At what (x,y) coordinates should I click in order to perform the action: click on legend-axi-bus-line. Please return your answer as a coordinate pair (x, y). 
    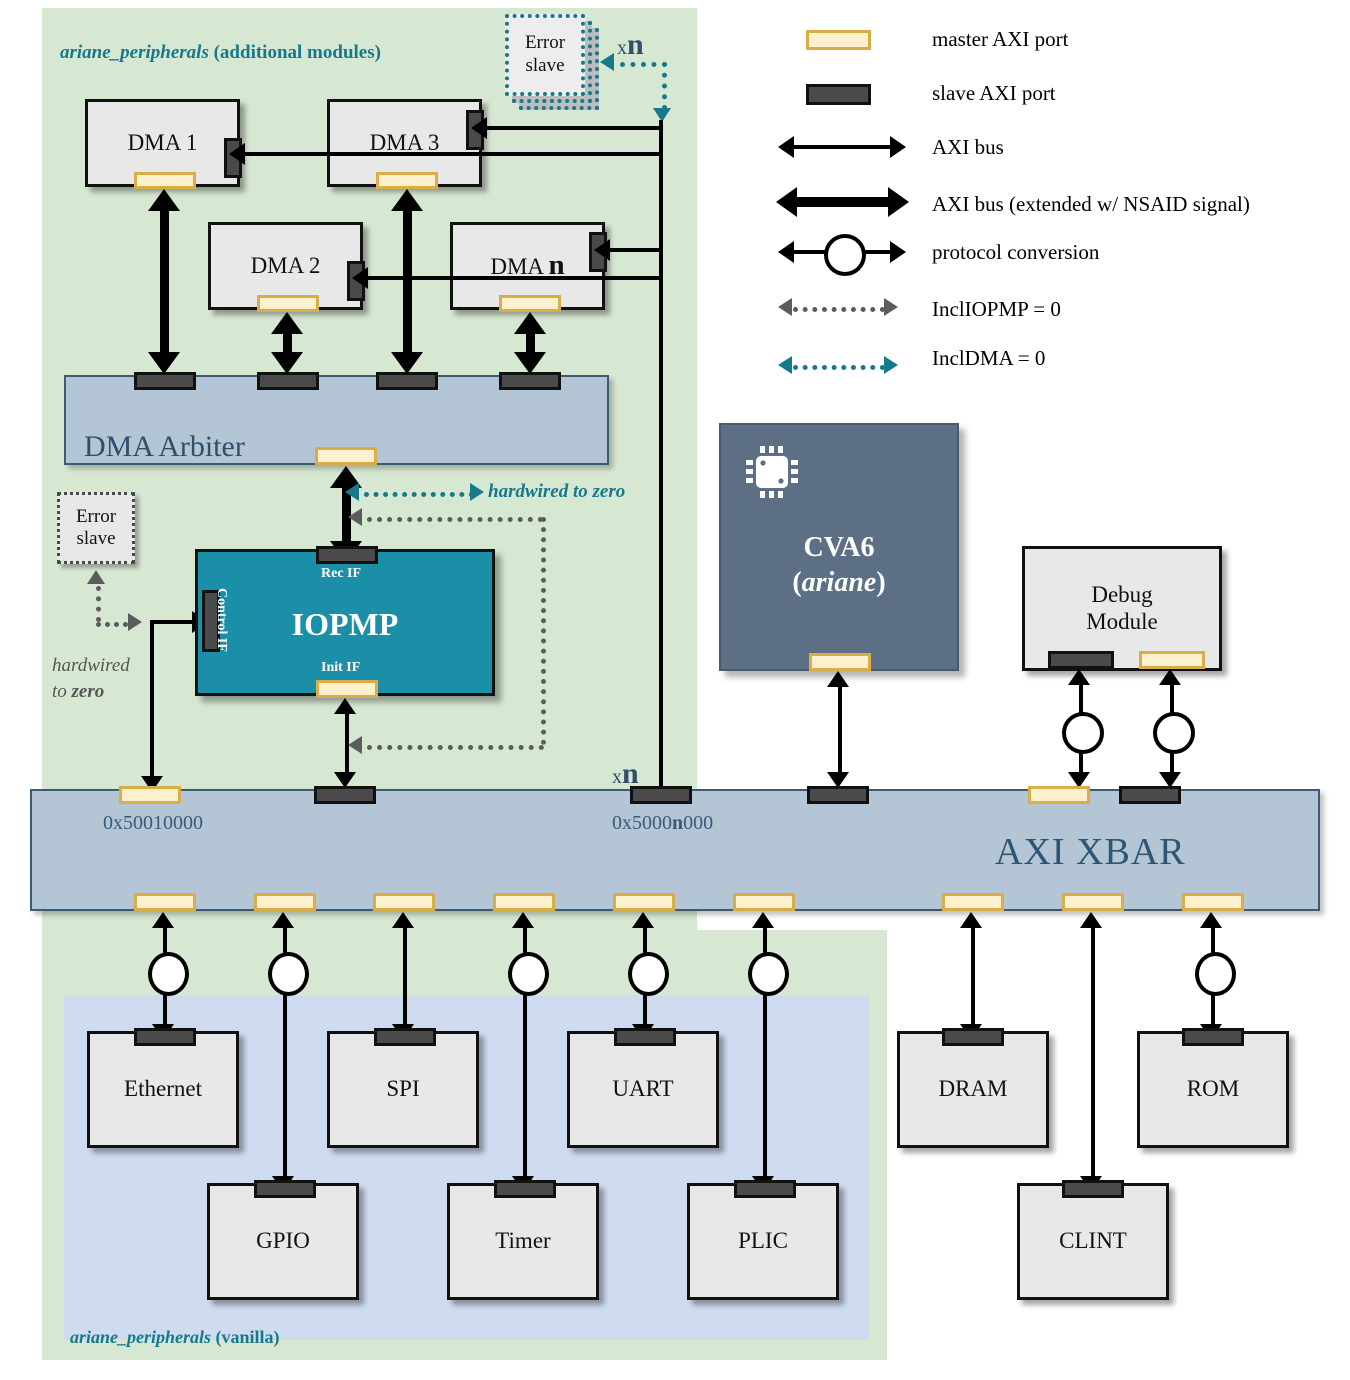
    Looking at the image, I should click on (843, 147).